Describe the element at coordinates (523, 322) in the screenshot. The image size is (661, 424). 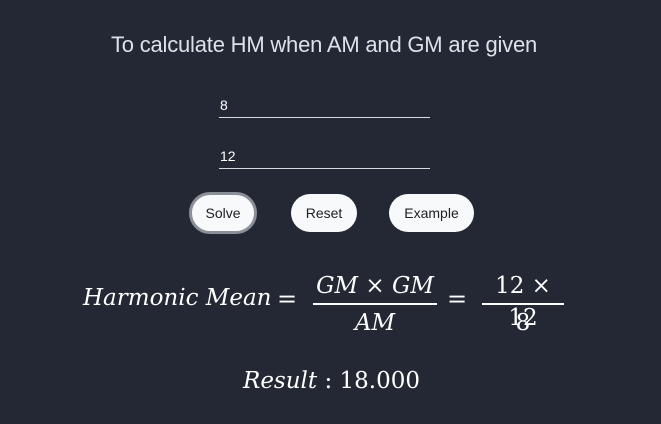
I see `fraction-denominator: 8` at that location.